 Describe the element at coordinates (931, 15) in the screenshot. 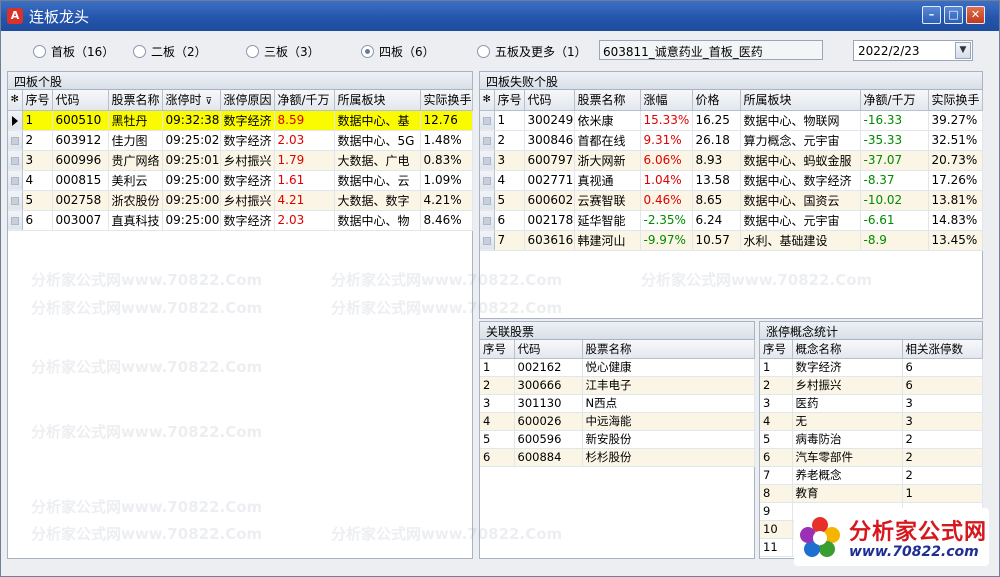

I see `minimize-button: –` at that location.